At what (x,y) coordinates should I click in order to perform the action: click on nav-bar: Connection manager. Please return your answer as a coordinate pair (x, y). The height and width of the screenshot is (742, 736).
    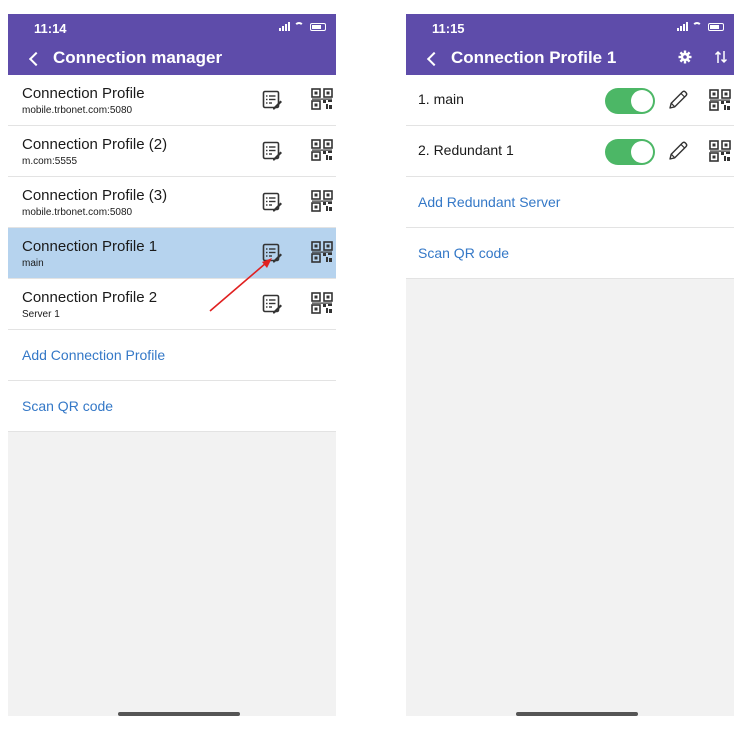
    Looking at the image, I should click on (172, 58).